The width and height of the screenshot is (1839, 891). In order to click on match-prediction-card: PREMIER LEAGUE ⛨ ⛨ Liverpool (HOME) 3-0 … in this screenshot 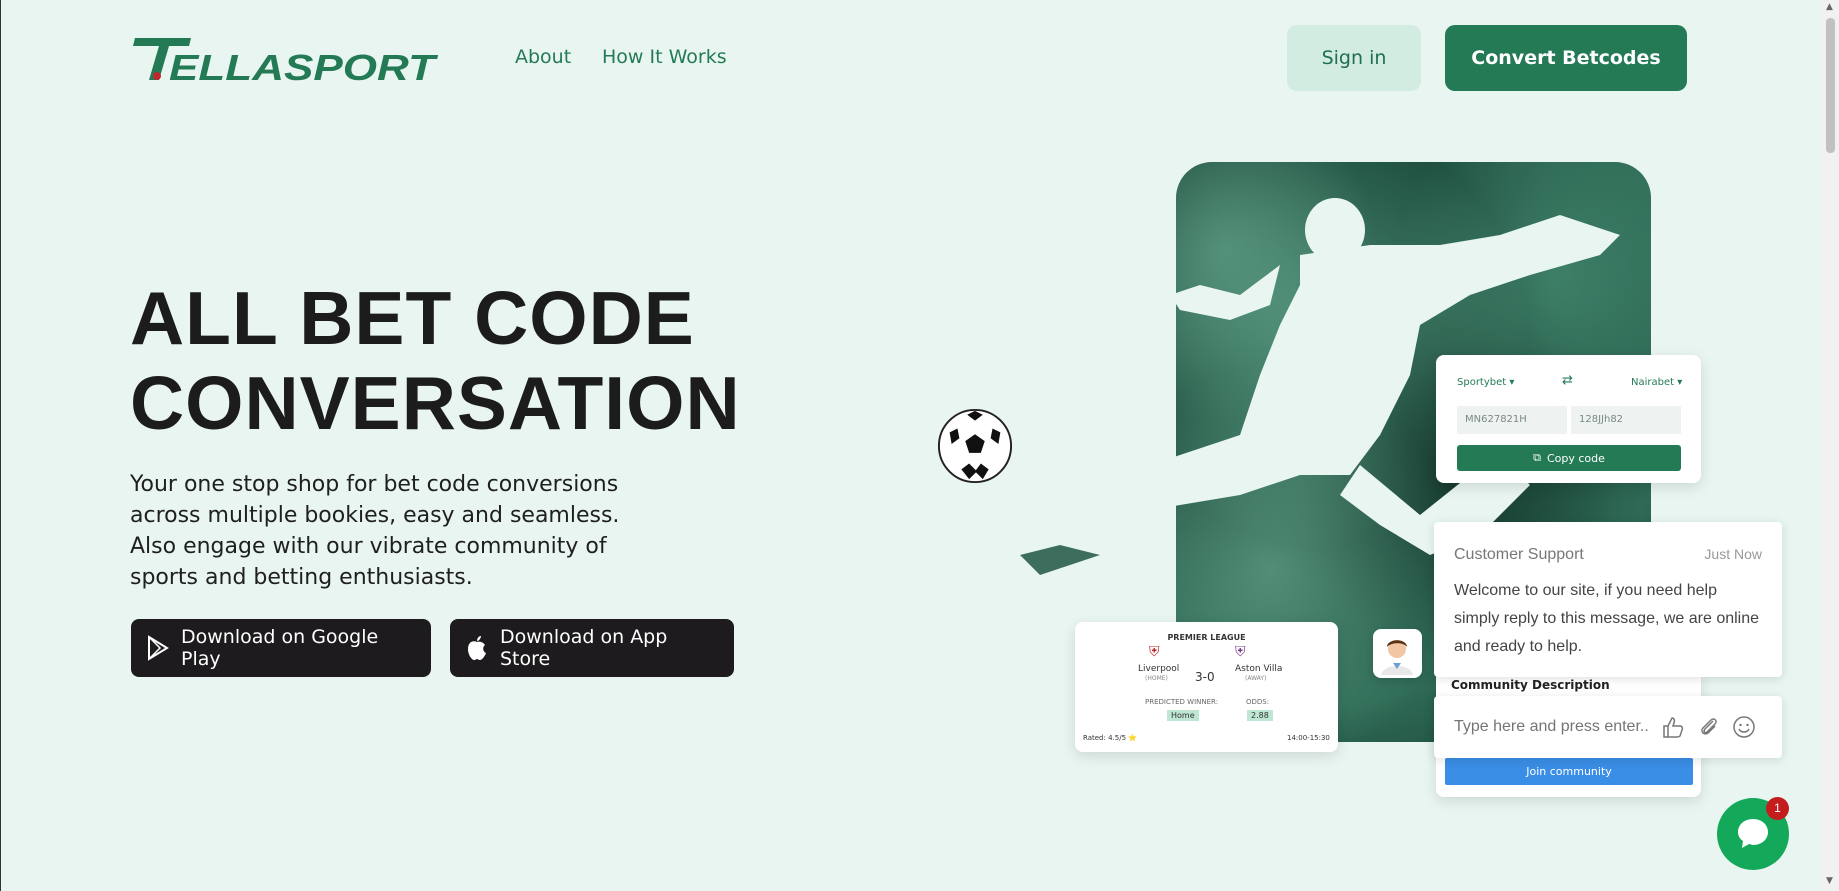, I will do `click(1206, 687)`.